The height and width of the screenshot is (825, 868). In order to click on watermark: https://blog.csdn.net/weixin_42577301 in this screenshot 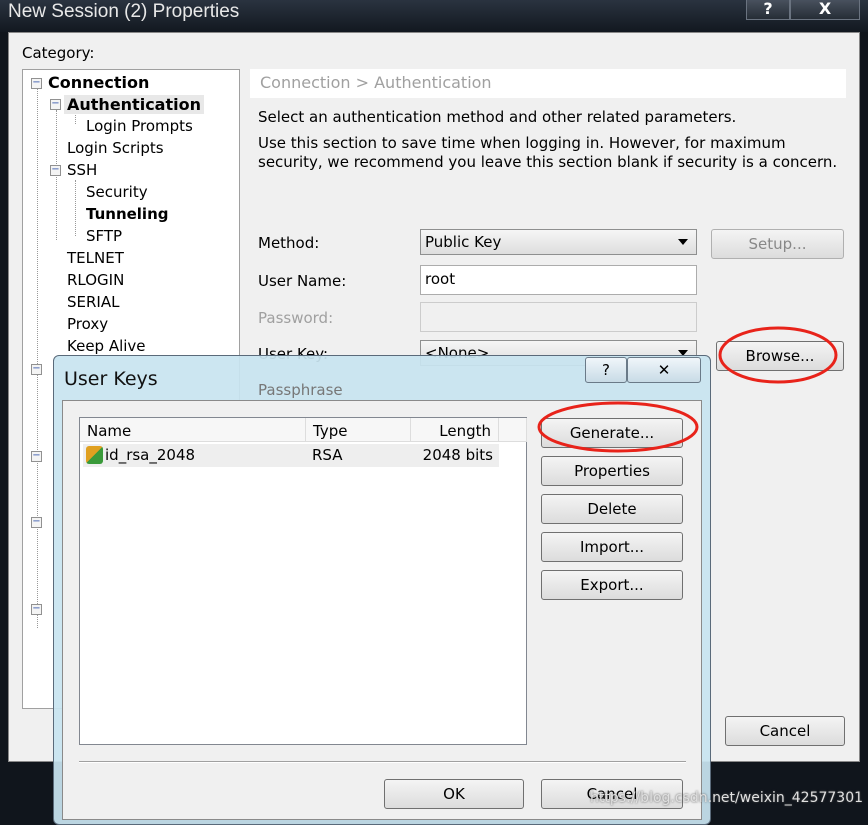, I will do `click(727, 798)`.